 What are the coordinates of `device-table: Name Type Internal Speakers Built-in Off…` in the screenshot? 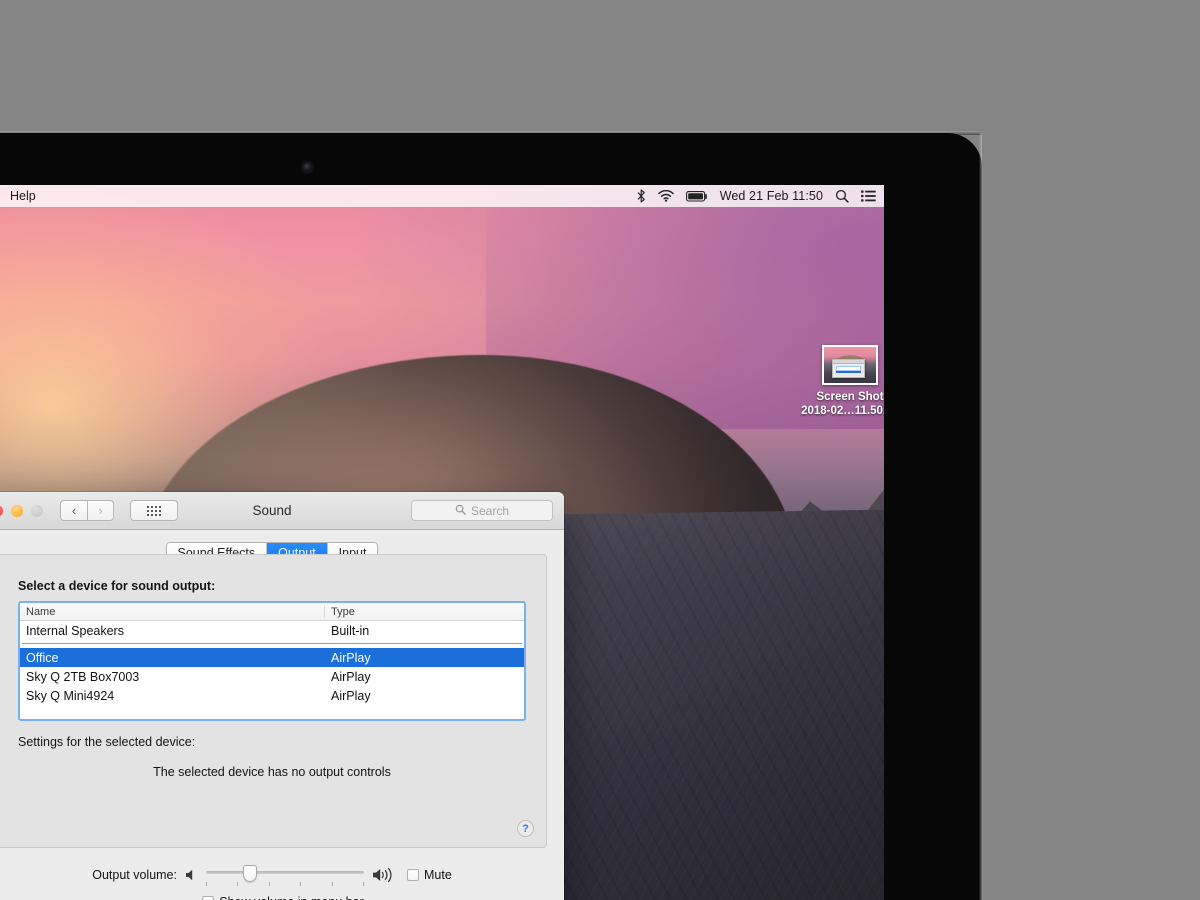 It's located at (272, 661).